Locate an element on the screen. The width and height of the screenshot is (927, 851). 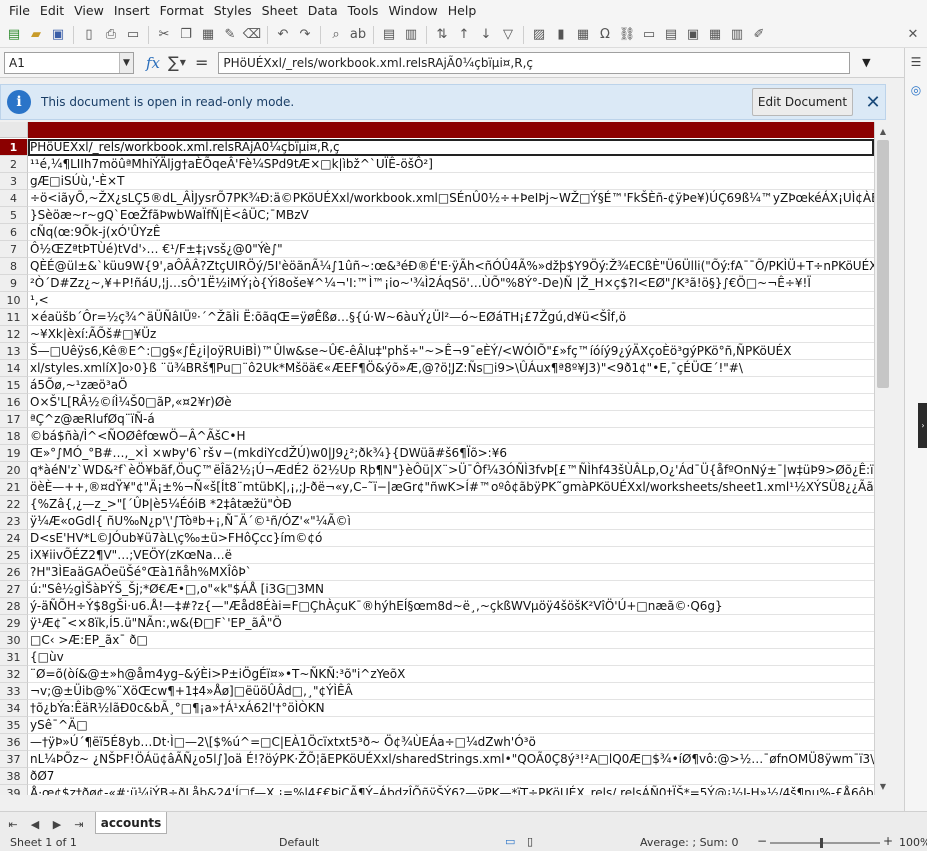
cell-a6: cÑq(œ:9Õk-j(xÓ'ÛYzÊ is located at coordinates (451, 232).